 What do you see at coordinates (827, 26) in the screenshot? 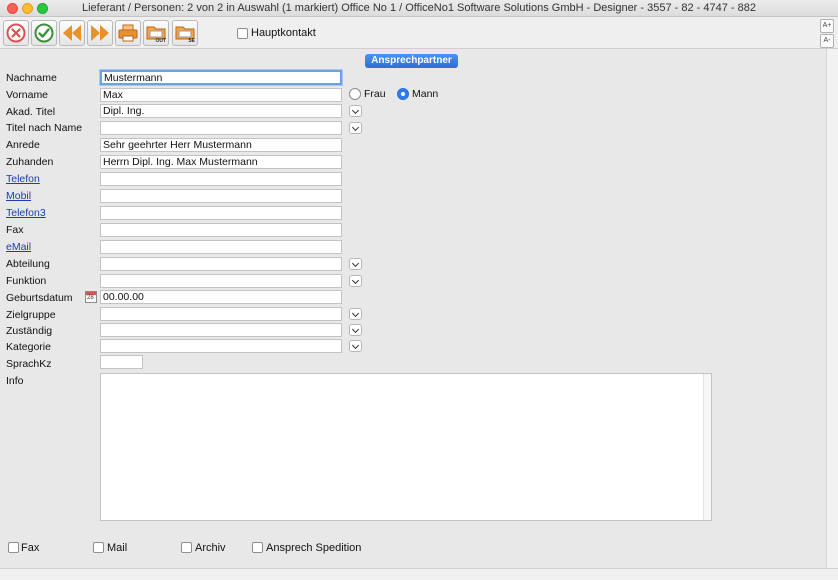
I see `font-increase-button: A+` at bounding box center [827, 26].